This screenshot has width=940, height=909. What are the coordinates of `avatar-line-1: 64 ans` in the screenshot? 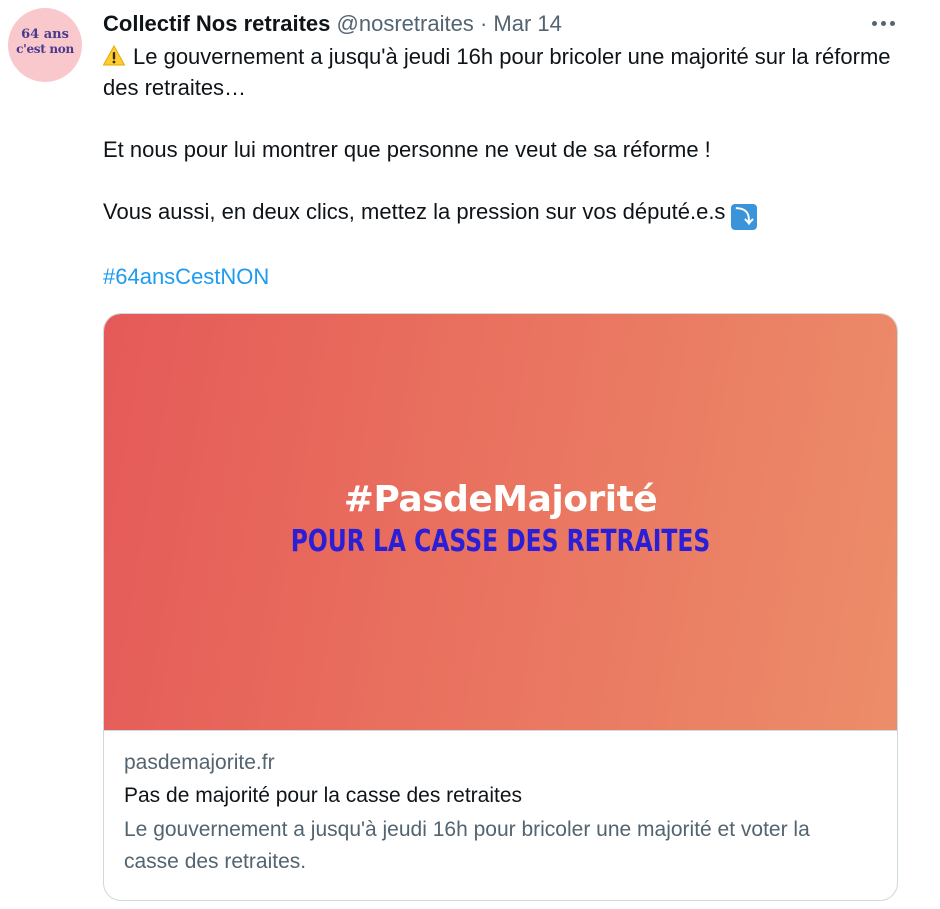 It's located at (45, 34).